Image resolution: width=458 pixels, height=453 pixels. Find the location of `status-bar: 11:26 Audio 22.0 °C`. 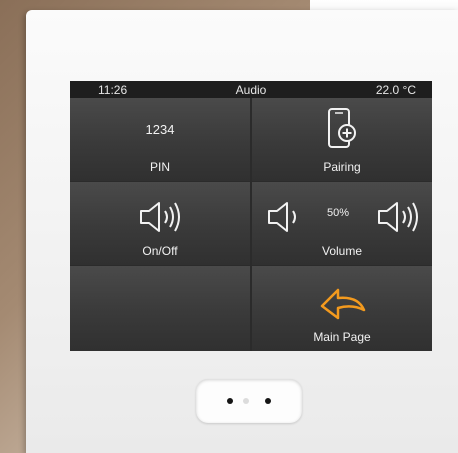

status-bar: 11:26 Audio 22.0 °C is located at coordinates (251, 89).